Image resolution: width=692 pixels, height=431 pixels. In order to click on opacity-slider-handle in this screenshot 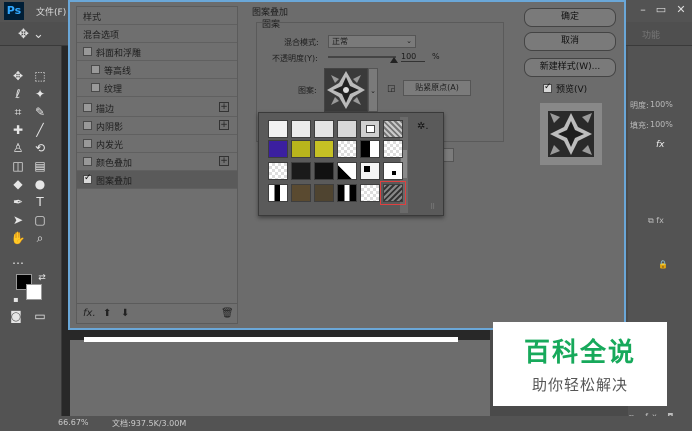, I will do `click(394, 60)`.